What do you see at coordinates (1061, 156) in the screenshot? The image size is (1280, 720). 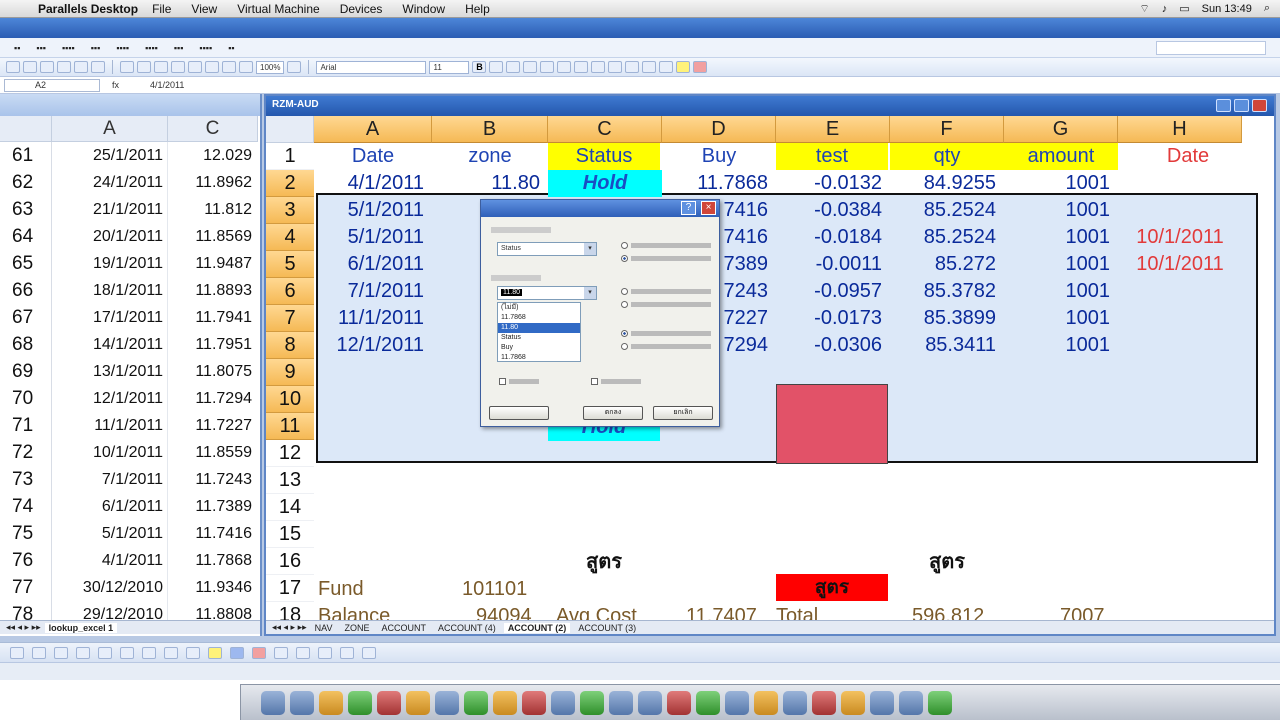 I see `header-amount: amount` at bounding box center [1061, 156].